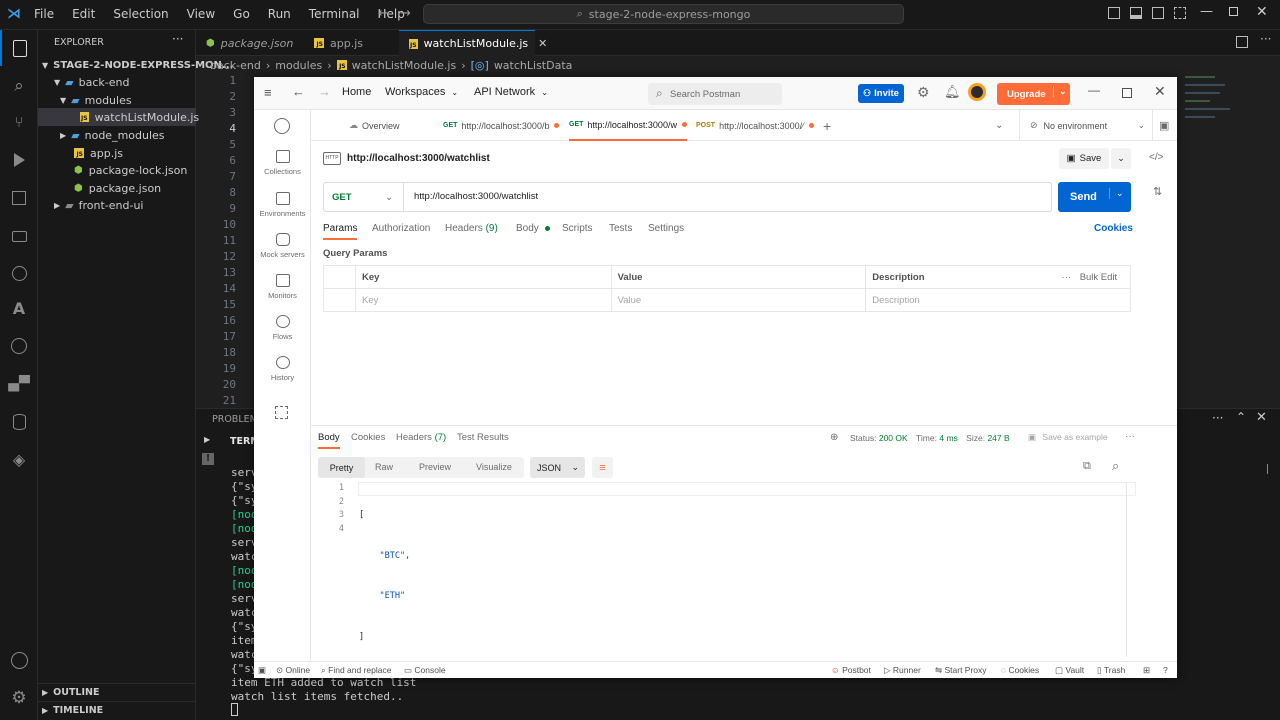  What do you see at coordinates (1068, 437) in the screenshot?
I see `save-as-example-button: ▣ Save as example` at bounding box center [1068, 437].